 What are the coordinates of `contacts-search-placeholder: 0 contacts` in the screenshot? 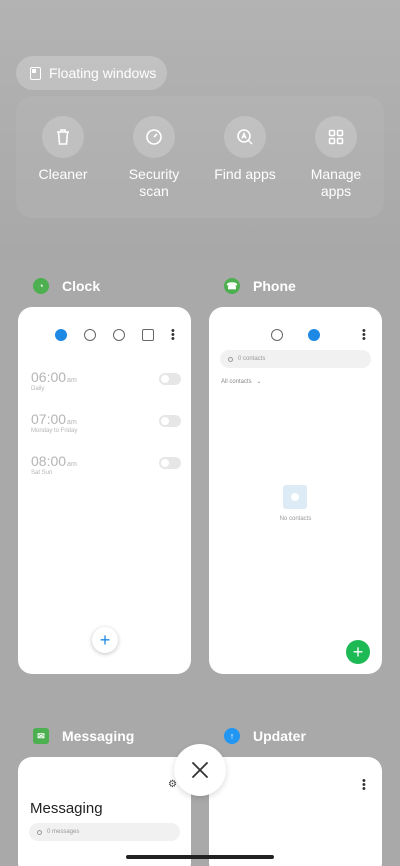 It's located at (252, 359).